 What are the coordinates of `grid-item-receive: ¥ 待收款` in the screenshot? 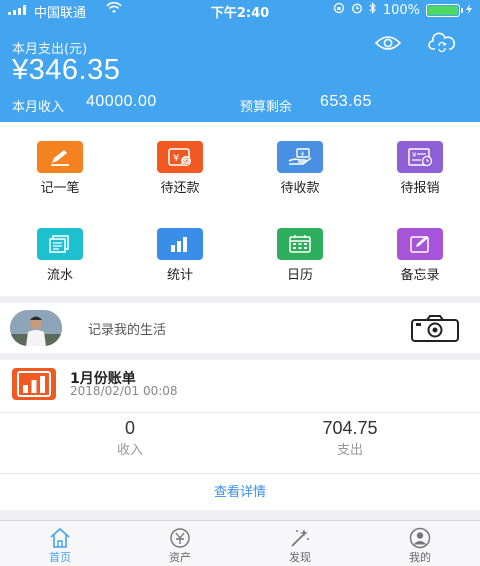 It's located at (300, 165).